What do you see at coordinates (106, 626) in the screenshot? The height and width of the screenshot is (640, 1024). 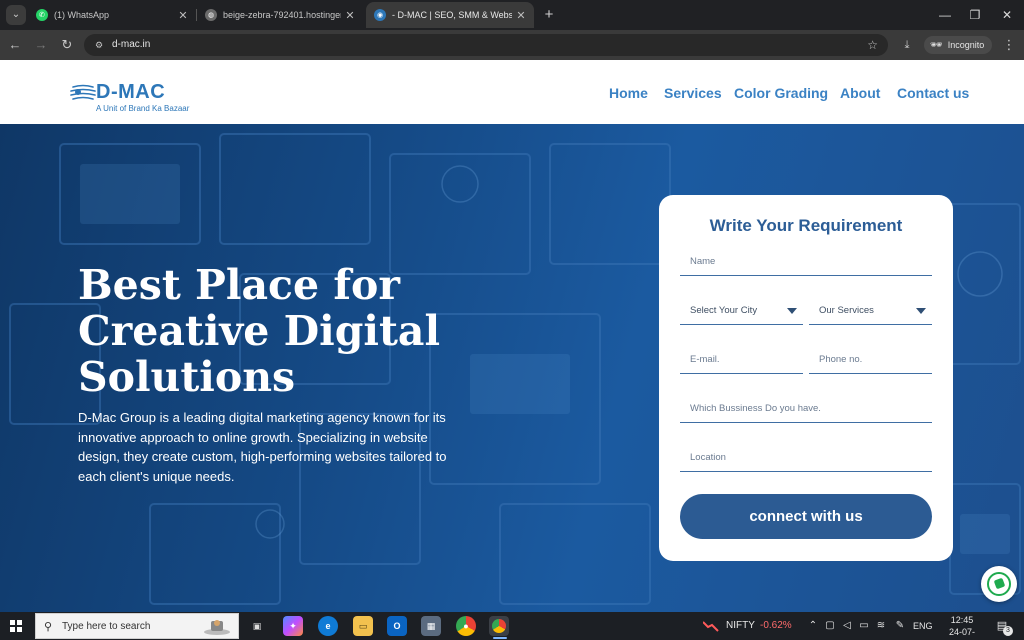 I see `taskbar-search-placeholder: Type here to search` at bounding box center [106, 626].